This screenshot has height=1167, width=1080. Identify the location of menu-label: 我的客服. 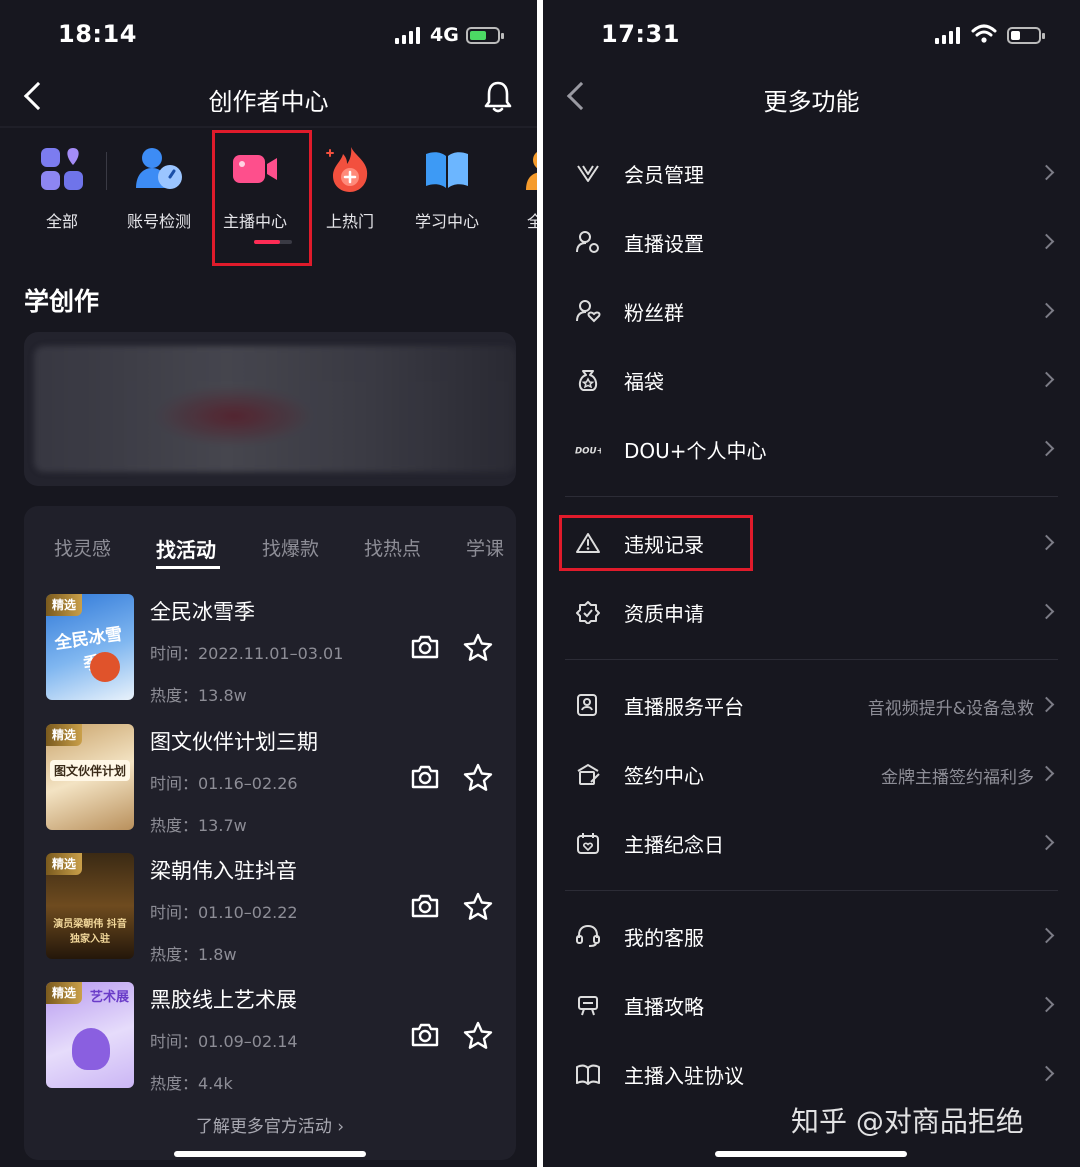
(664, 938).